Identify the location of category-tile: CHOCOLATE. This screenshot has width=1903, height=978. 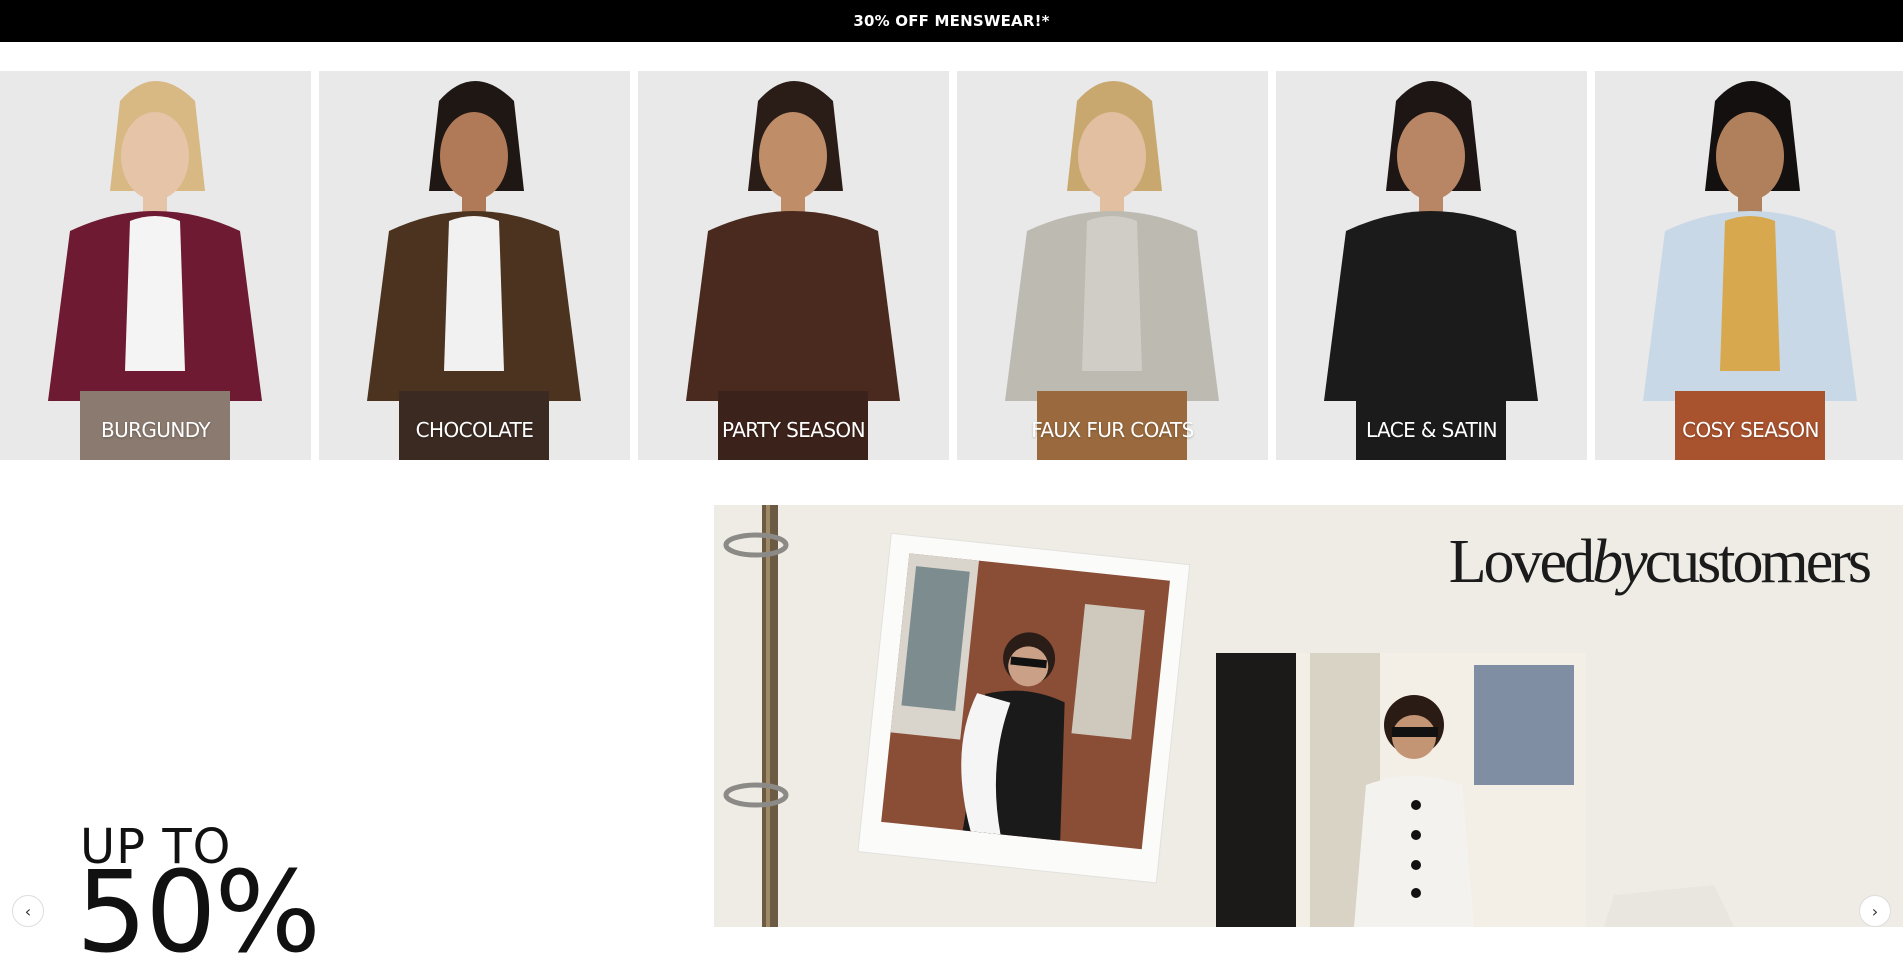
(474, 265).